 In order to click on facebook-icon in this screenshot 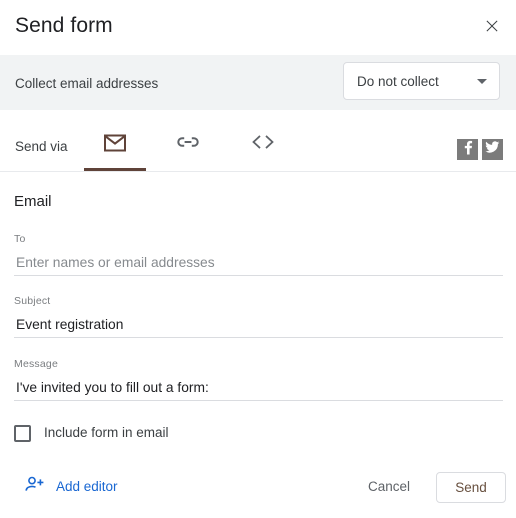, I will do `click(467, 150)`.